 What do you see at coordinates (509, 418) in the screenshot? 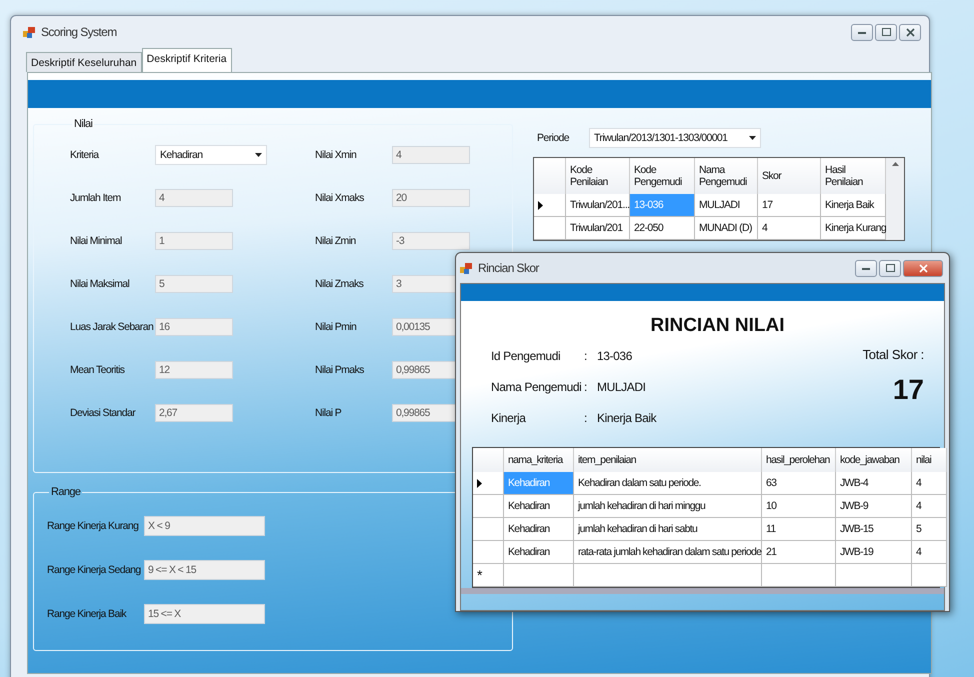
I see `info-label: Kinerja` at bounding box center [509, 418].